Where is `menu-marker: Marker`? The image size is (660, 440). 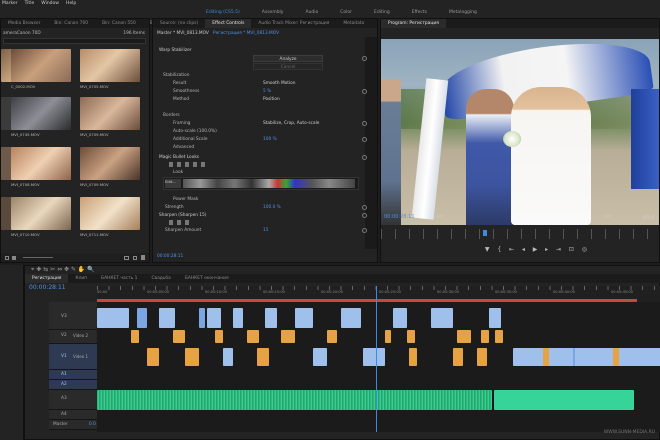 menu-marker: Marker is located at coordinates (10, 3).